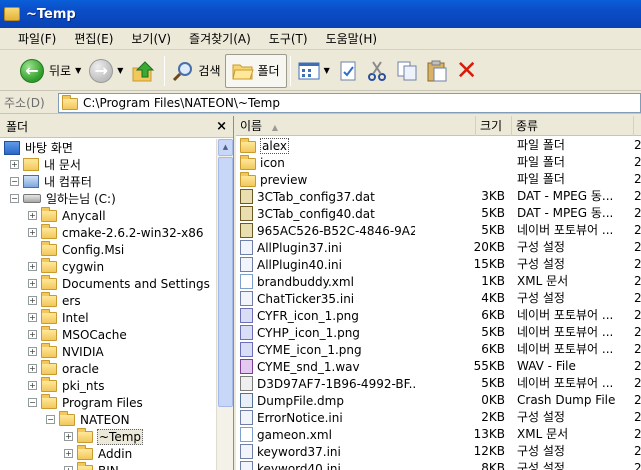 This screenshot has width=641, height=470. What do you see at coordinates (438, 162) in the screenshot?
I see `file-row: icon 파일 폴더 2` at bounding box center [438, 162].